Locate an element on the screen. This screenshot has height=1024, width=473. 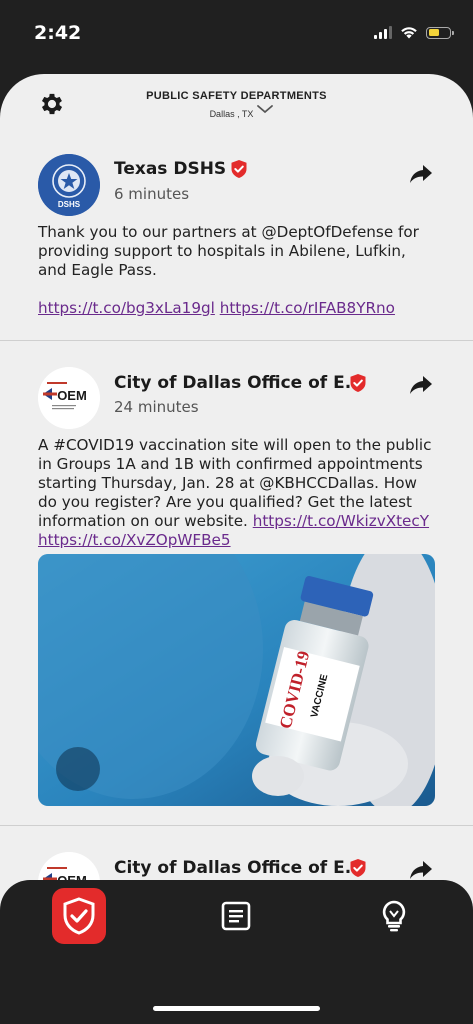
oem-logo-icon: OEM is located at coordinates (69, 398).